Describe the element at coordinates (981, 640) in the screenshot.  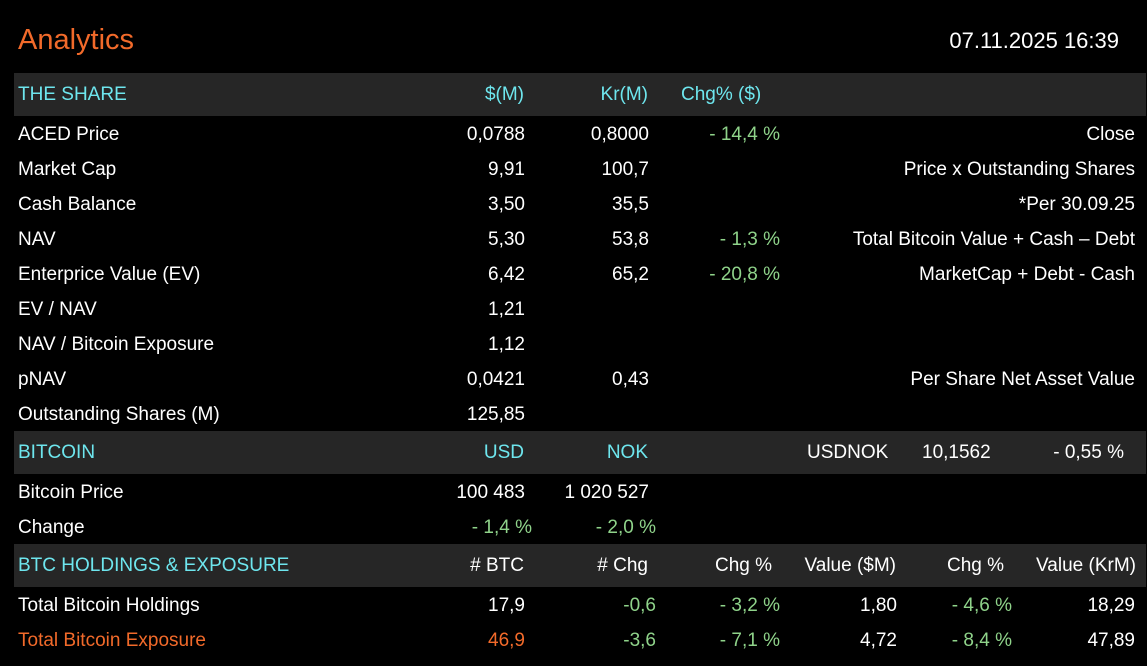
I see `row-chg-pct2: - 8,4 %` at that location.